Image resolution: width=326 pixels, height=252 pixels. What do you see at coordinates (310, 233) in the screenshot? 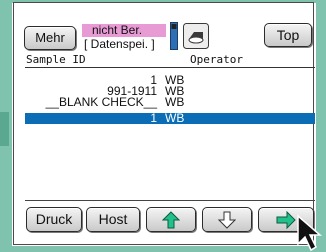
I see `mouse-pointer-icon` at bounding box center [310, 233].